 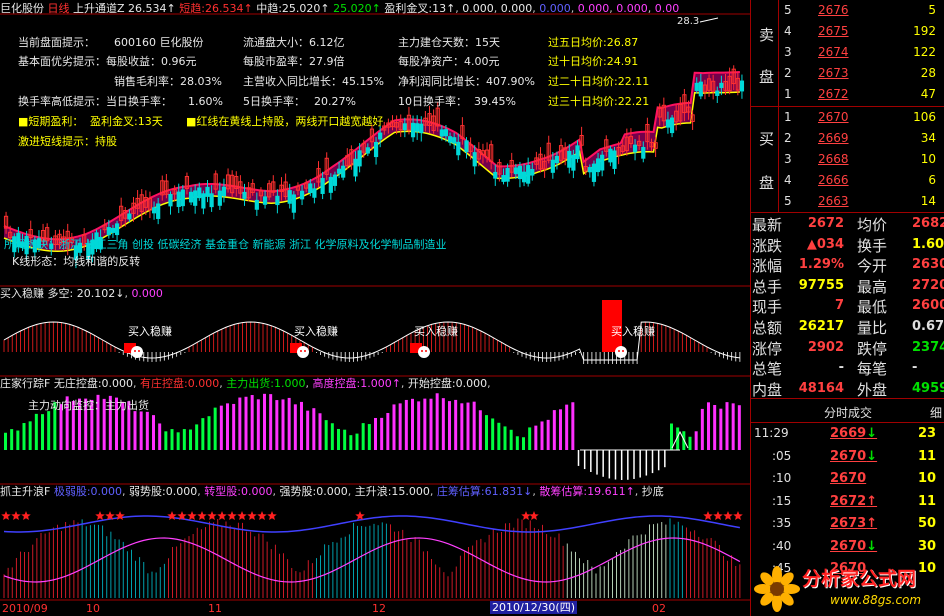 I want to click on quote-value: 2720, so click(x=928, y=285).